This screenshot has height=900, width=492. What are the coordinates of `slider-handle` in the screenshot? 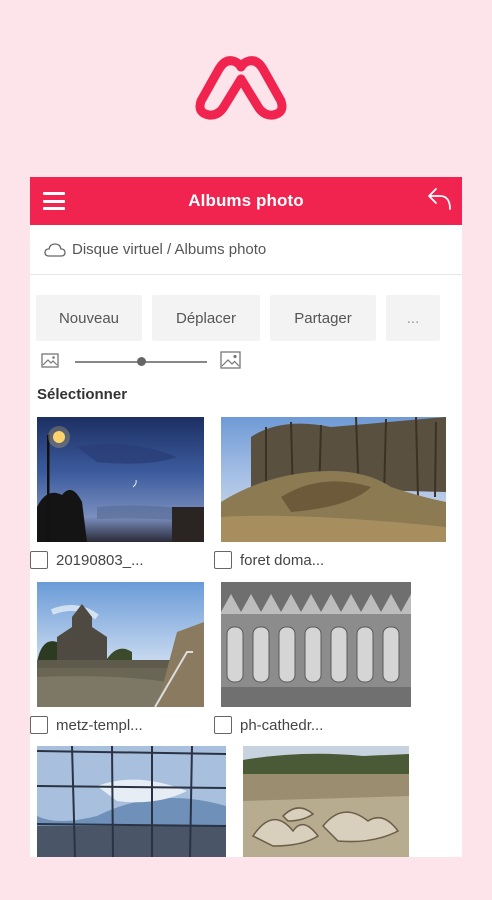 It's located at (141, 361).